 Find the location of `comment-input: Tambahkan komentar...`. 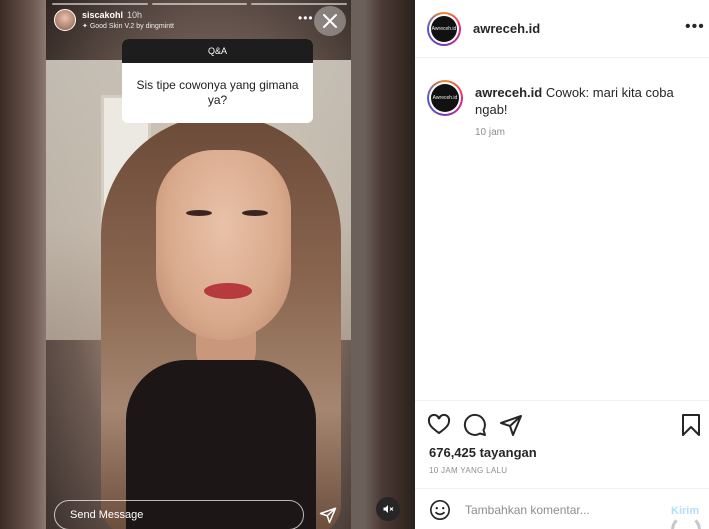

comment-input: Tambahkan komentar... is located at coordinates (527, 510).